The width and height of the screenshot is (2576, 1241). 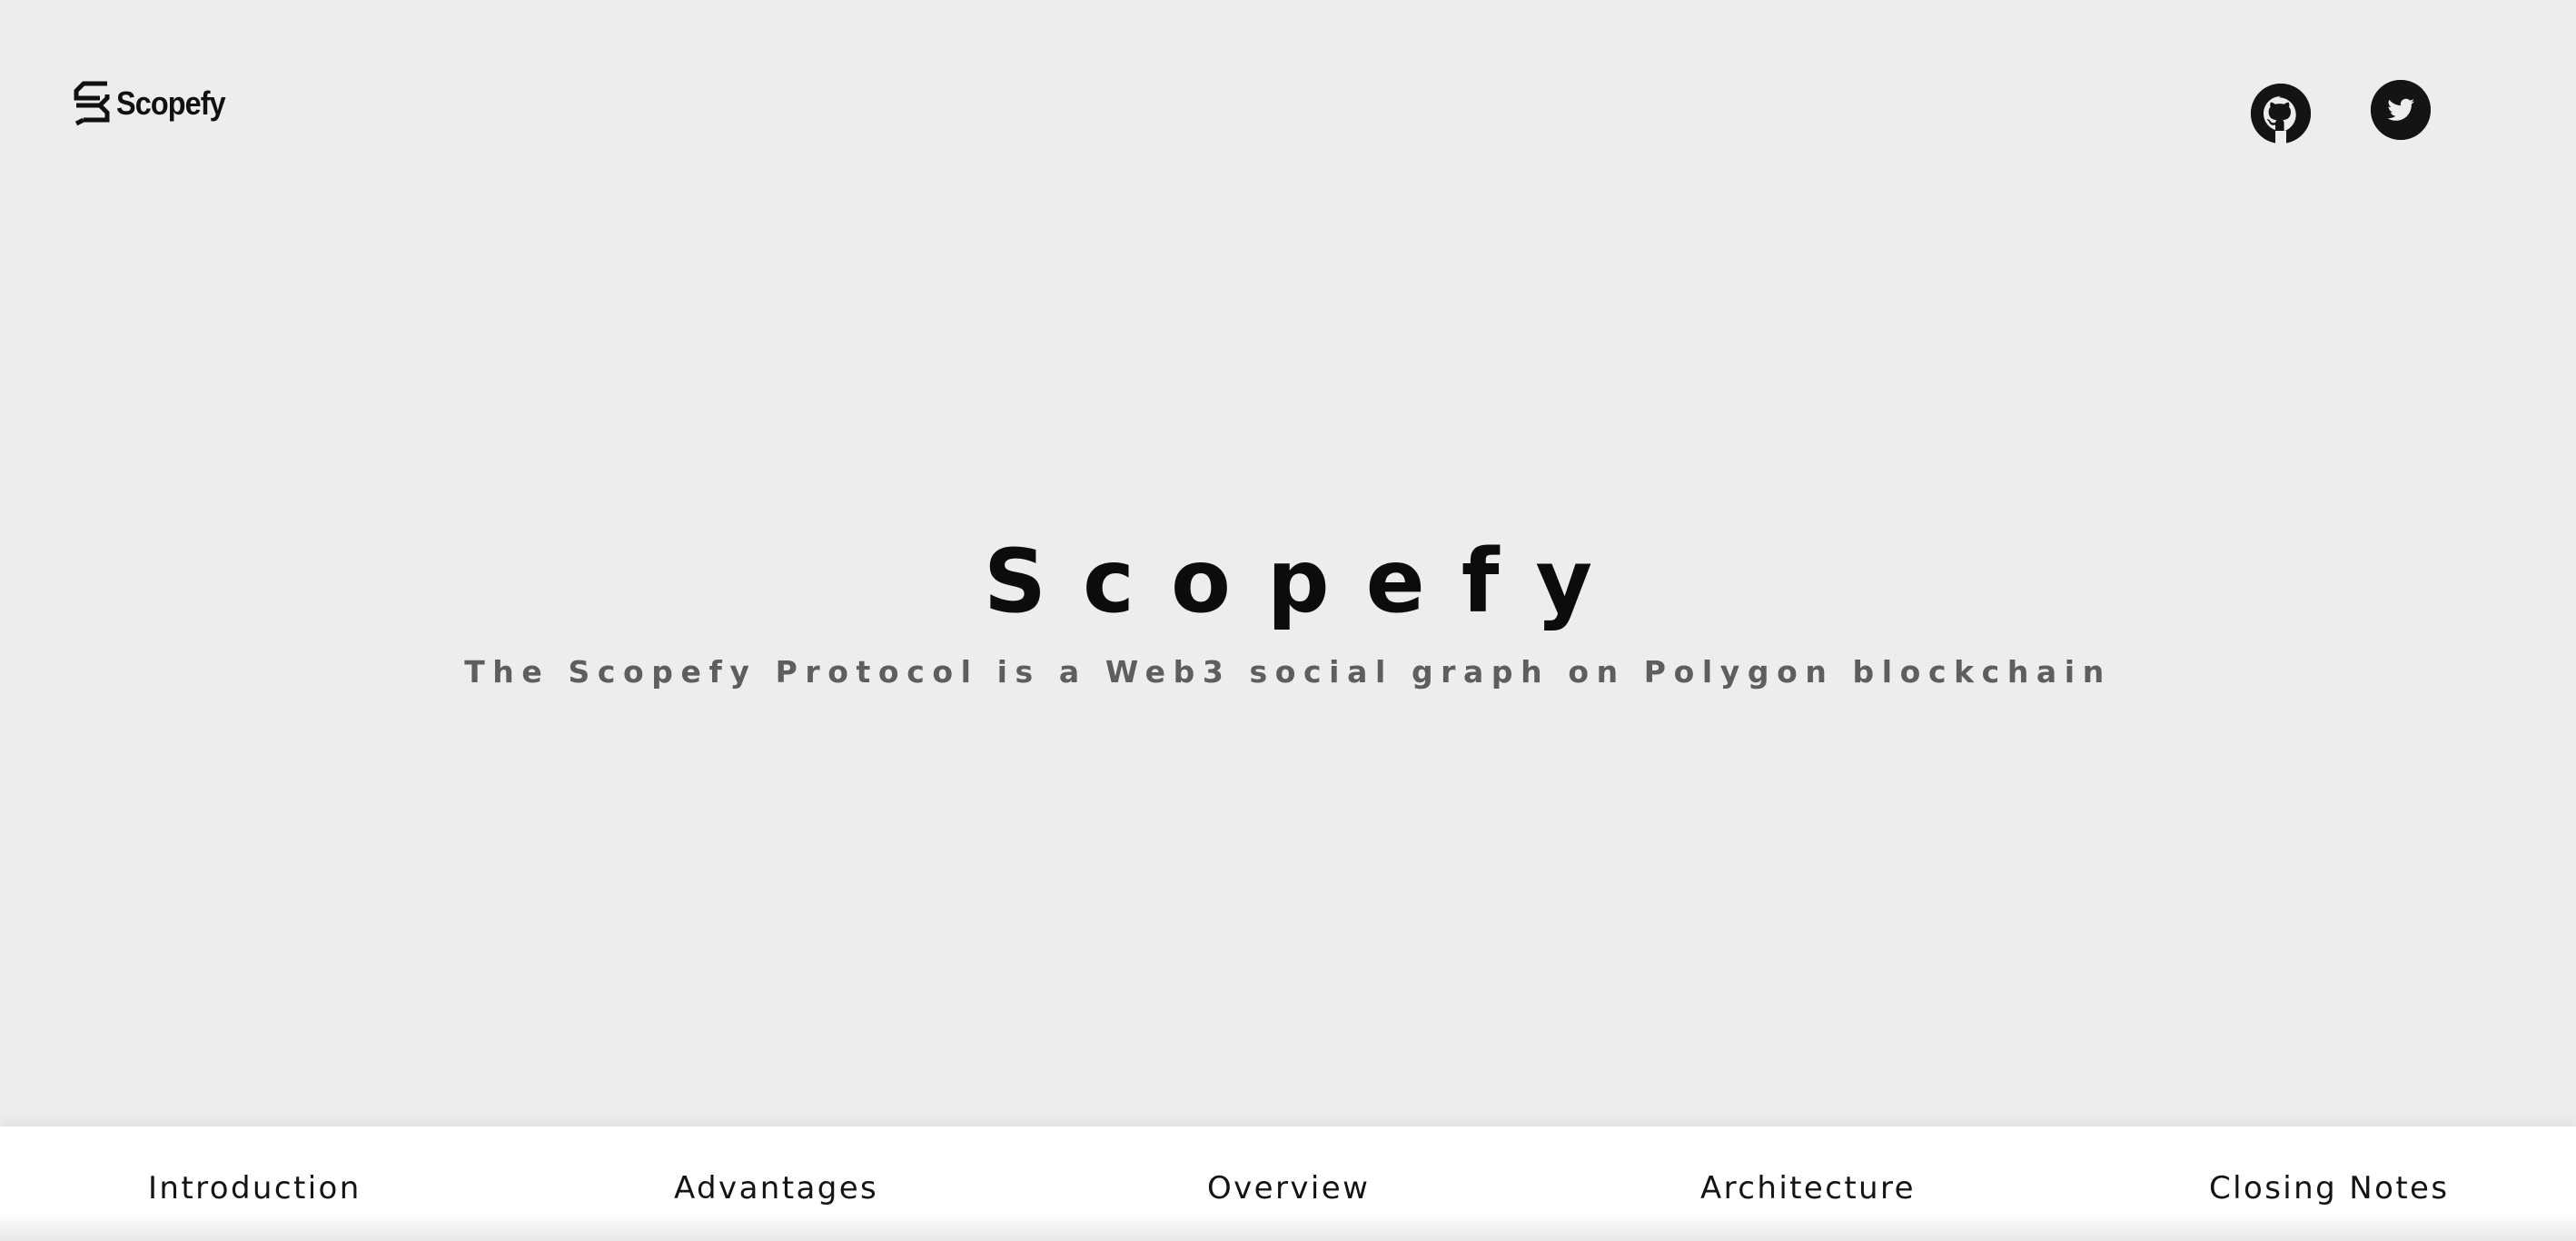 I want to click on hero-title: Scopefy, so click(x=1306, y=581).